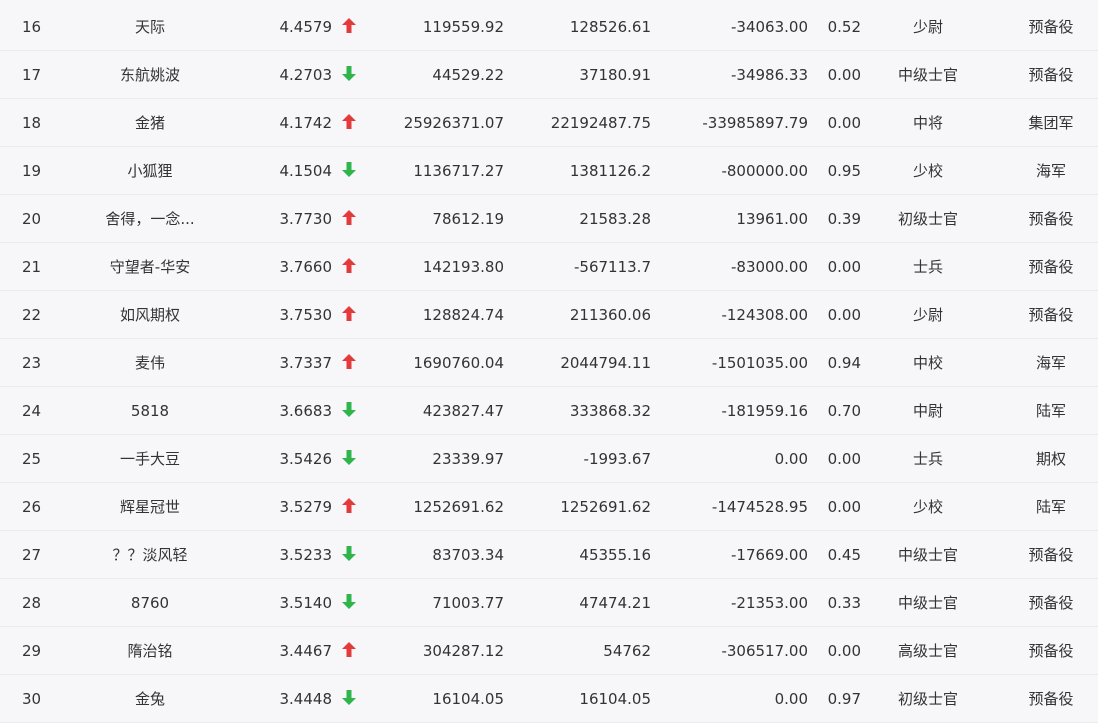 The height and width of the screenshot is (723, 1098). What do you see at coordinates (844, 363) in the screenshot?
I see `ratio-cell: 0.94` at bounding box center [844, 363].